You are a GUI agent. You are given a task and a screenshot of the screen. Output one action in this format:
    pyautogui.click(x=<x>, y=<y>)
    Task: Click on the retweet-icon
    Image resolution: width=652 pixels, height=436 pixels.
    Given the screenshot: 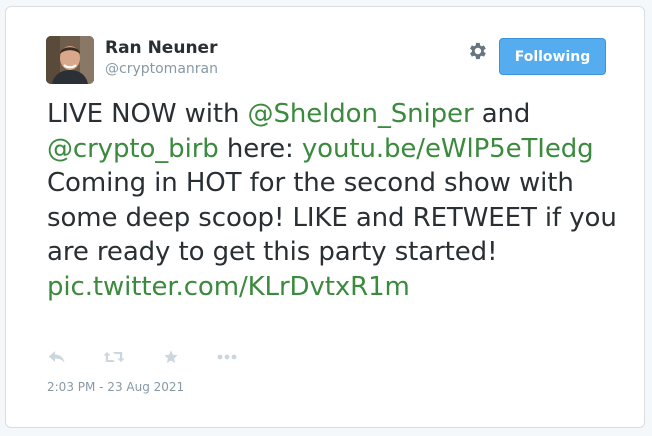 What is the action you would take?
    pyautogui.click(x=114, y=357)
    